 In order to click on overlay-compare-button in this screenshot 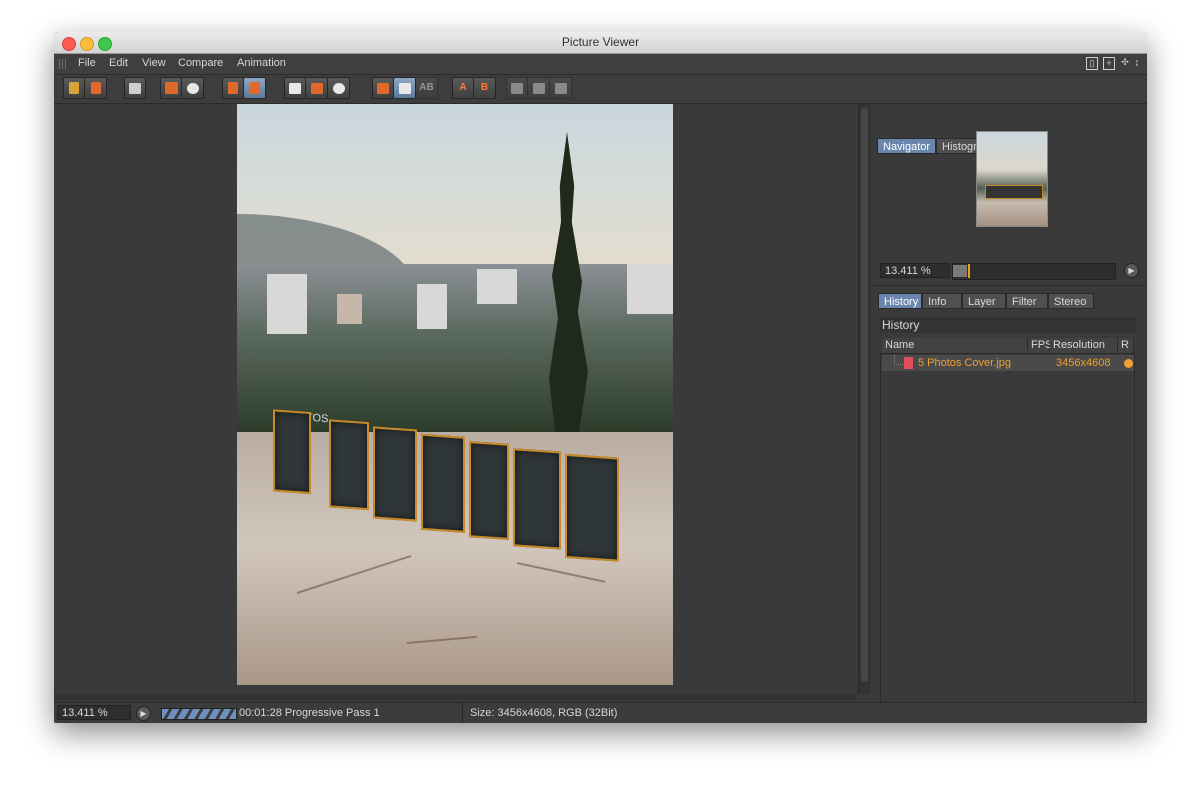, I will do `click(561, 88)`.